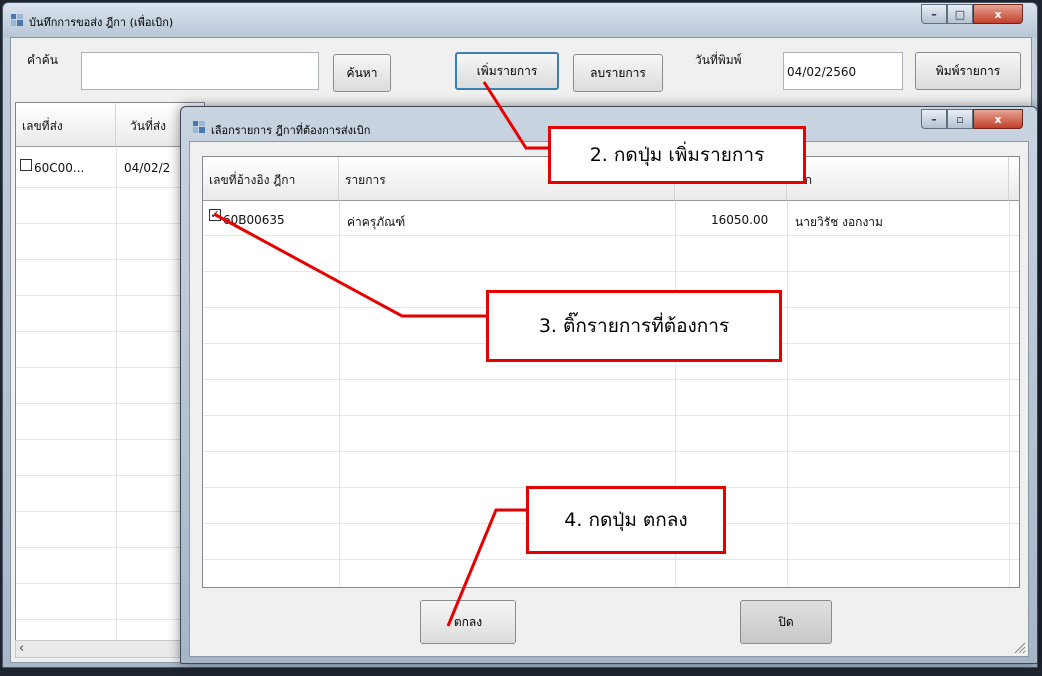 This screenshot has height=676, width=1042. What do you see at coordinates (21, 648) in the screenshot?
I see `scroll-left-icon: ‹` at bounding box center [21, 648].